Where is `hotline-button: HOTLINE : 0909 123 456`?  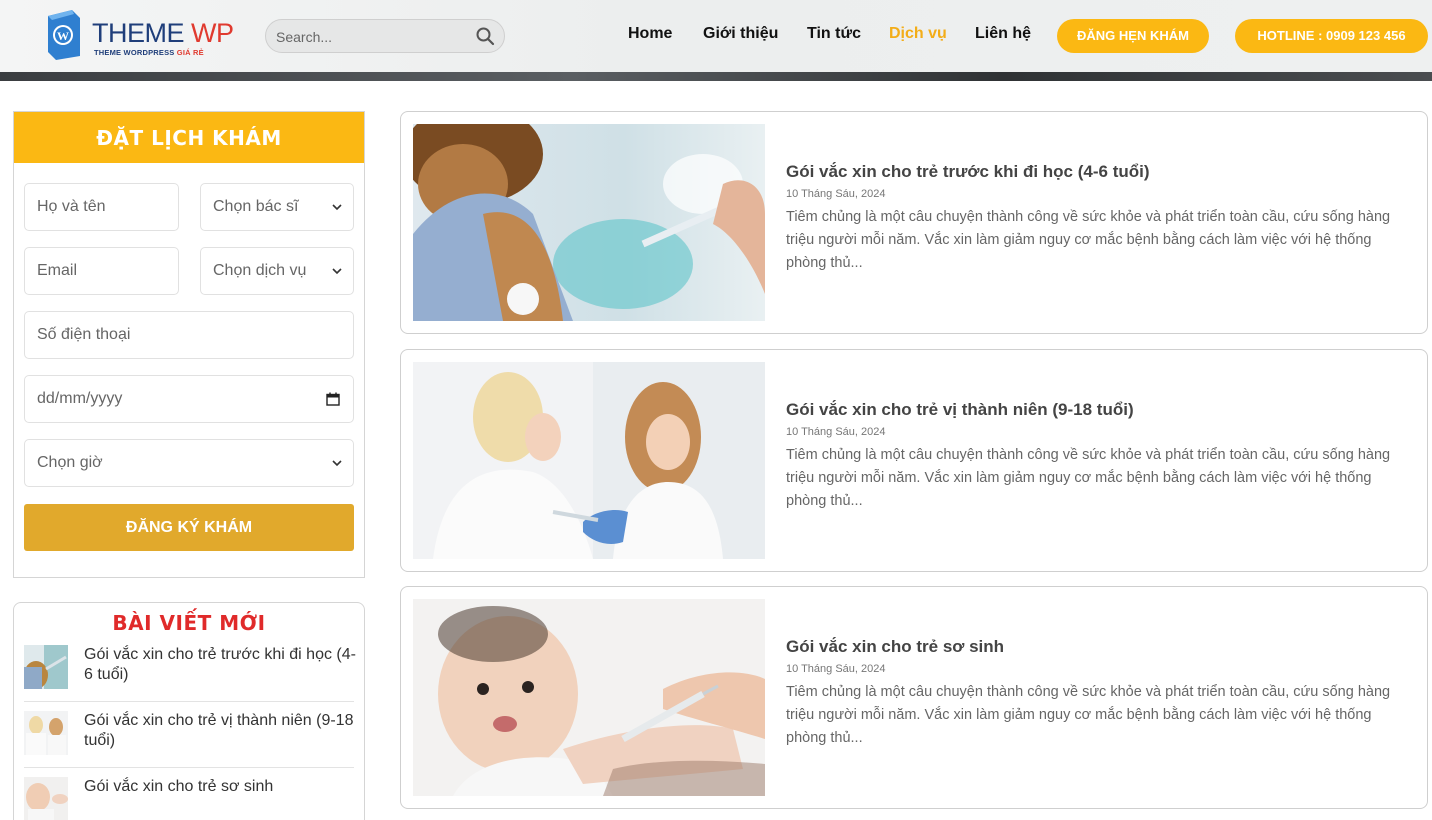 hotline-button: HOTLINE : 0909 123 456 is located at coordinates (1331, 36).